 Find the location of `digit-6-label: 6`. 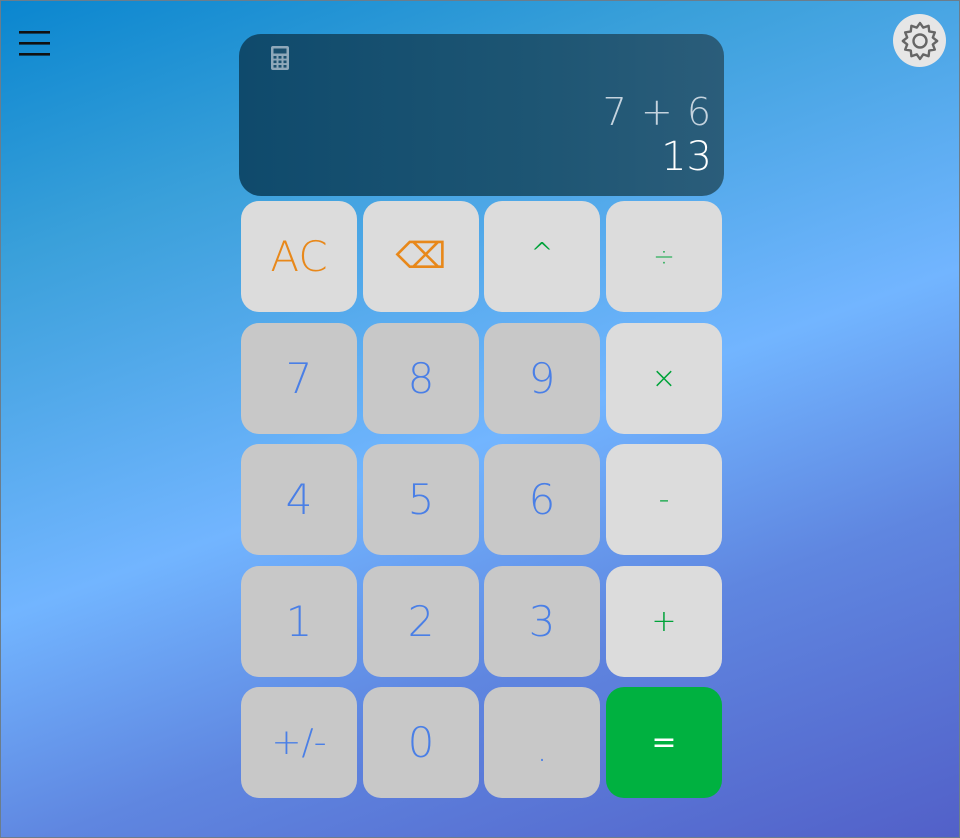

digit-6-label: 6 is located at coordinates (542, 499).